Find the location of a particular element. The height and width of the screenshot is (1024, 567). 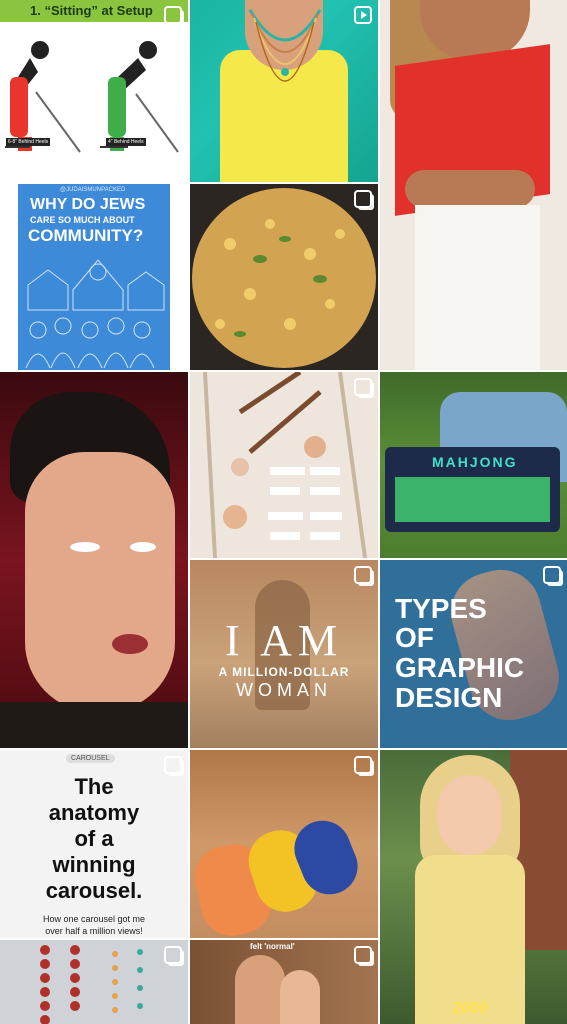

graphic-line2: OF is located at coordinates (414, 637).